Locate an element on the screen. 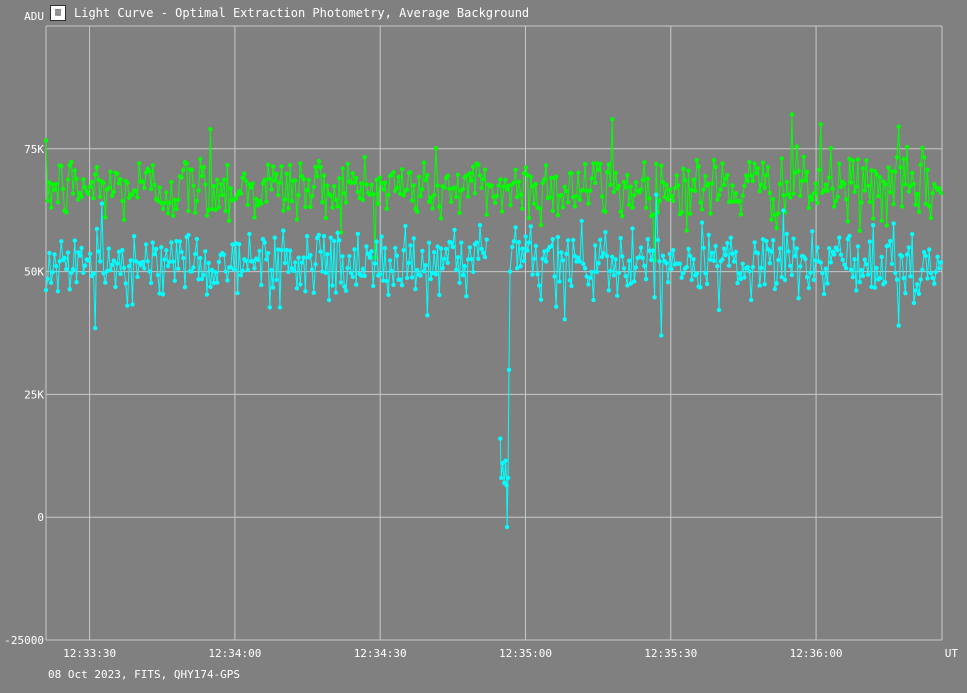  observation-info: 08 Oct 2023, FITS, QHY174-GPS is located at coordinates (144, 674).